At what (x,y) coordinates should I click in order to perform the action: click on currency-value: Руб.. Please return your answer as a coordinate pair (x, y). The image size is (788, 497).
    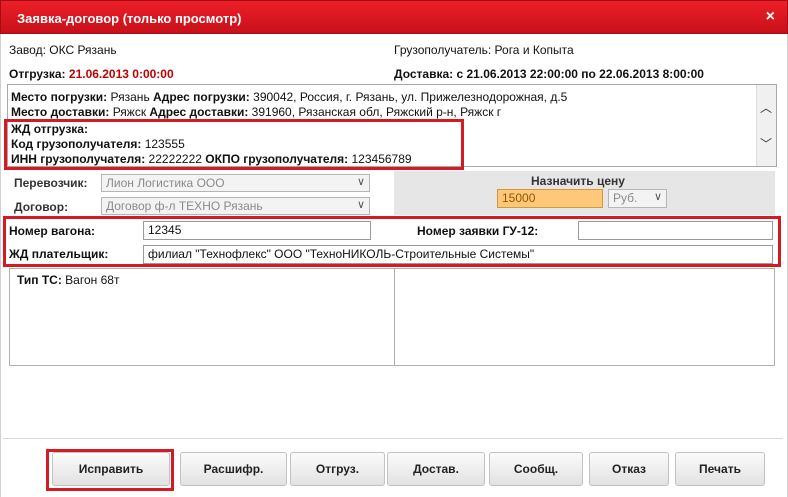
    Looking at the image, I should click on (625, 198).